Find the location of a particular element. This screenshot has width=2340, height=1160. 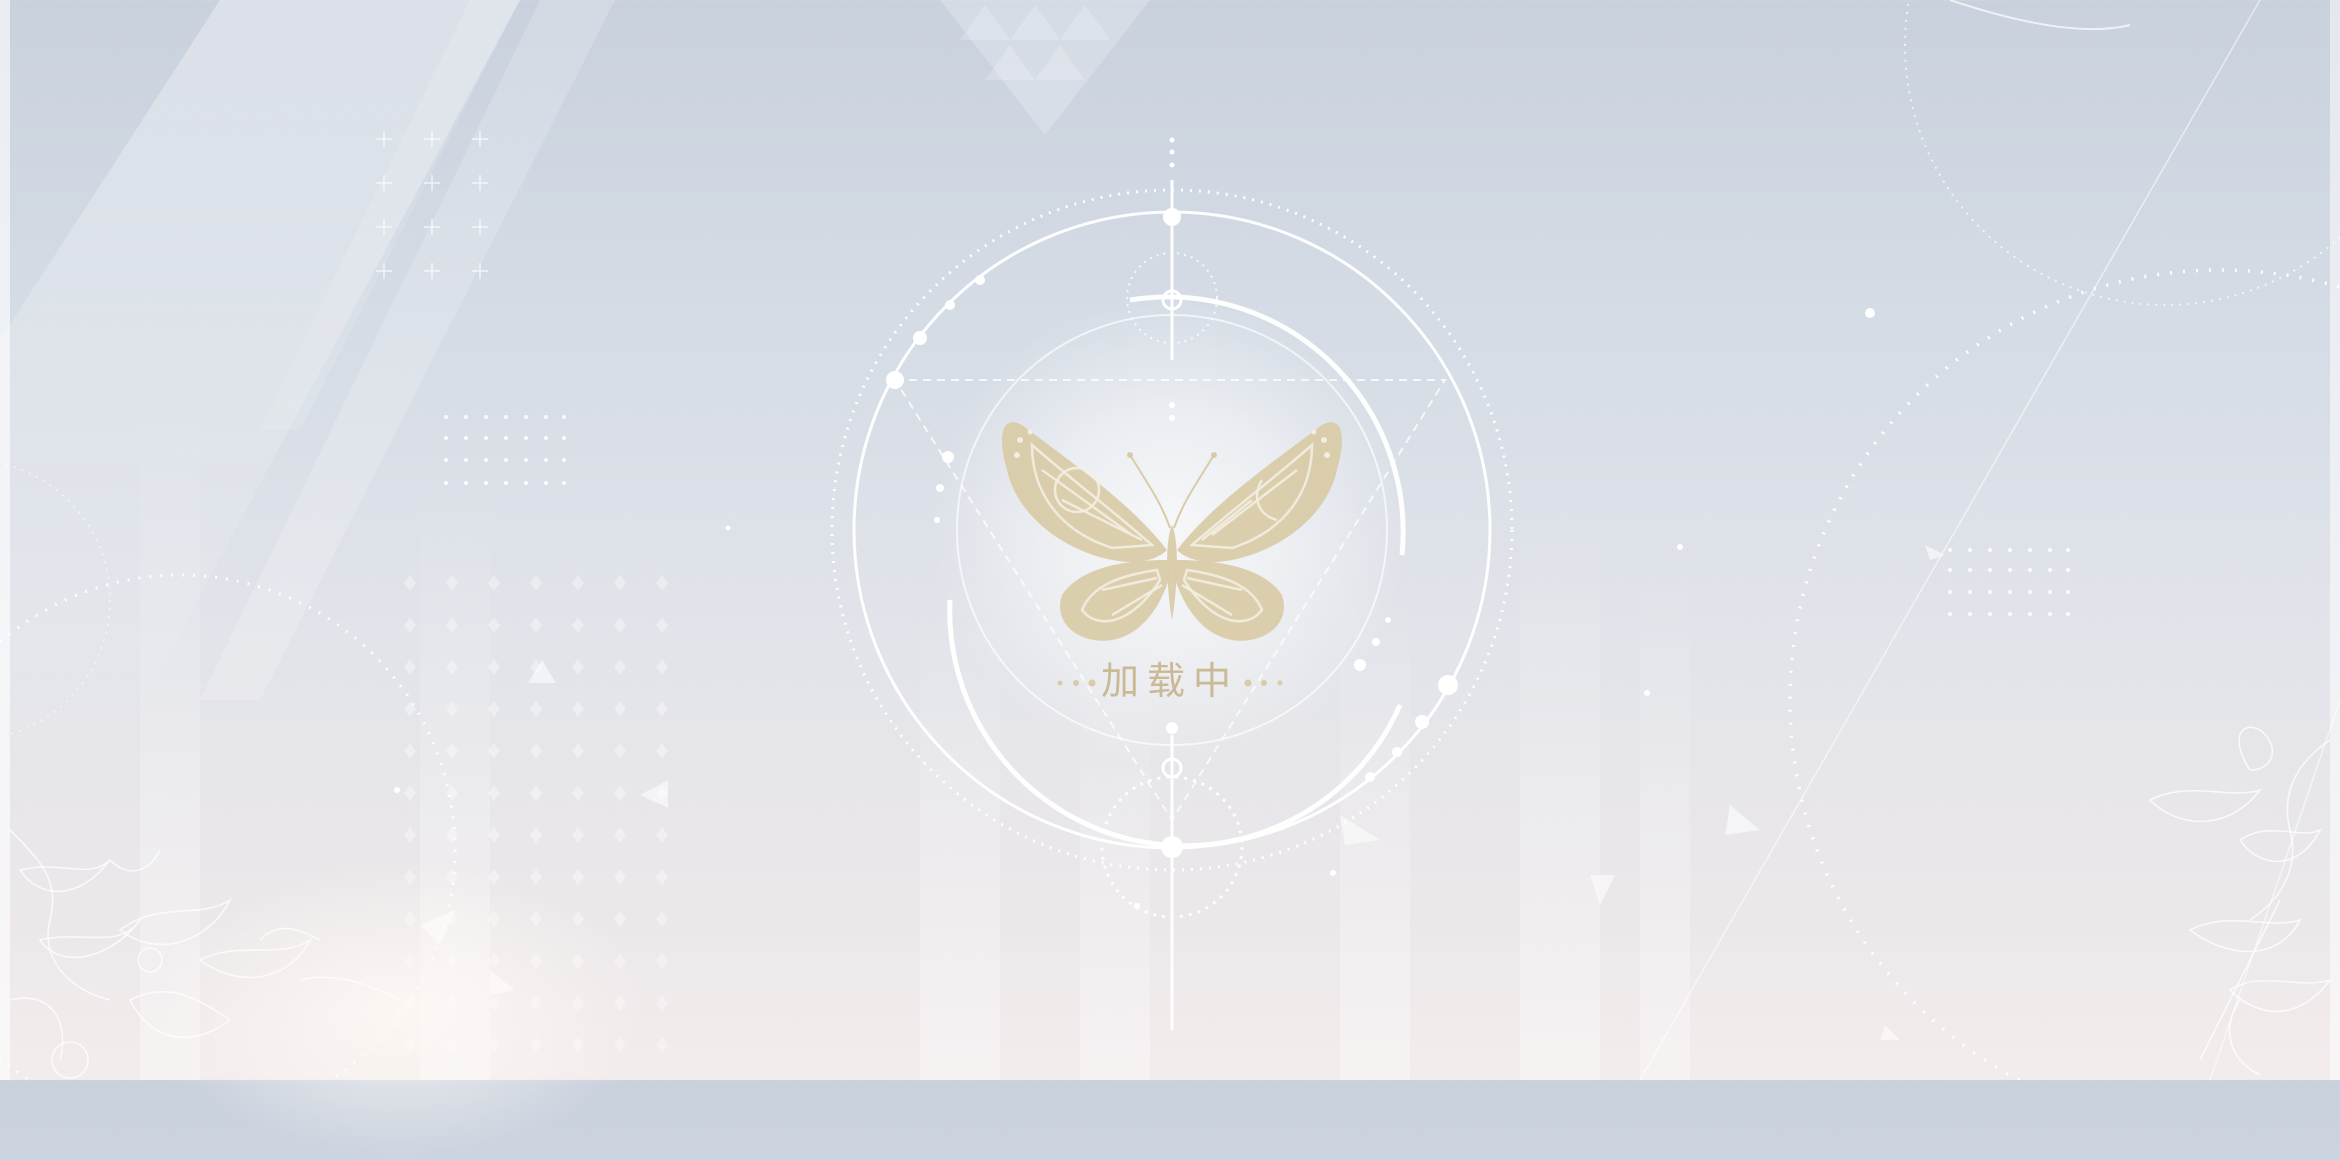

butterfly-icon is located at coordinates (1172, 531).